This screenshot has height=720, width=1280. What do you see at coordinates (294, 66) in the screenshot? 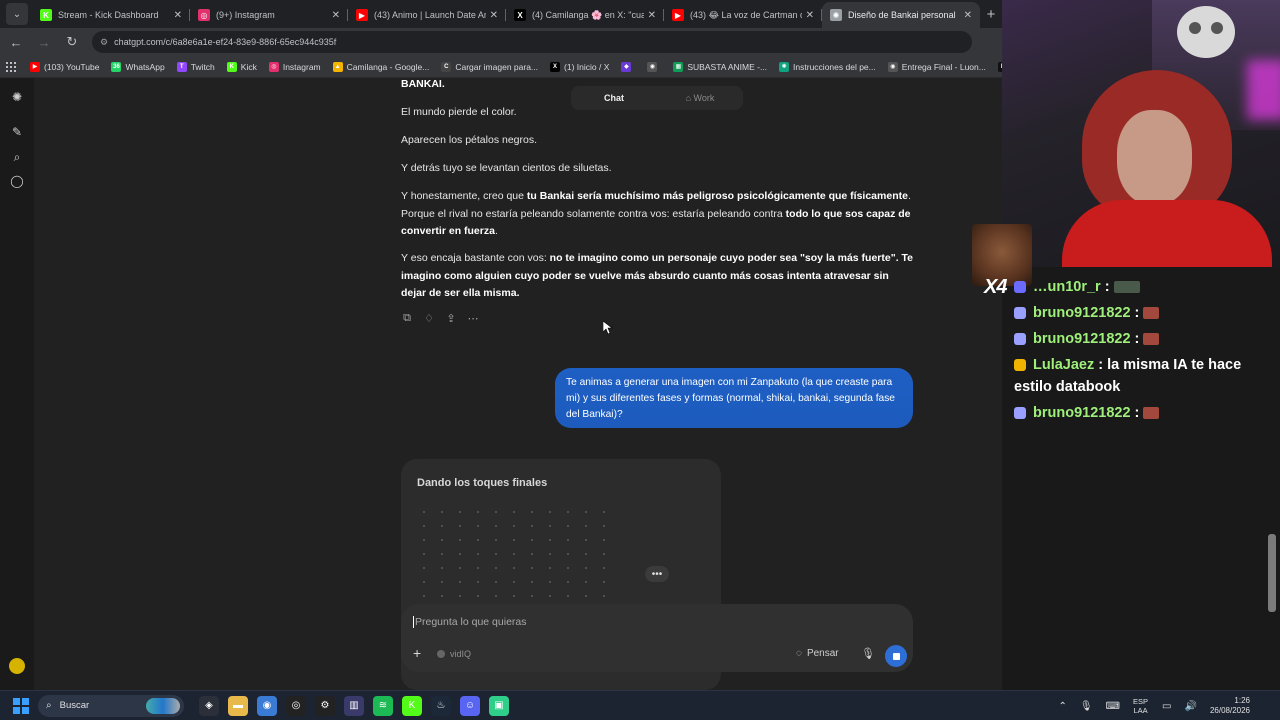
I see `bookmark-item: ◎ Instagram` at bounding box center [294, 66].